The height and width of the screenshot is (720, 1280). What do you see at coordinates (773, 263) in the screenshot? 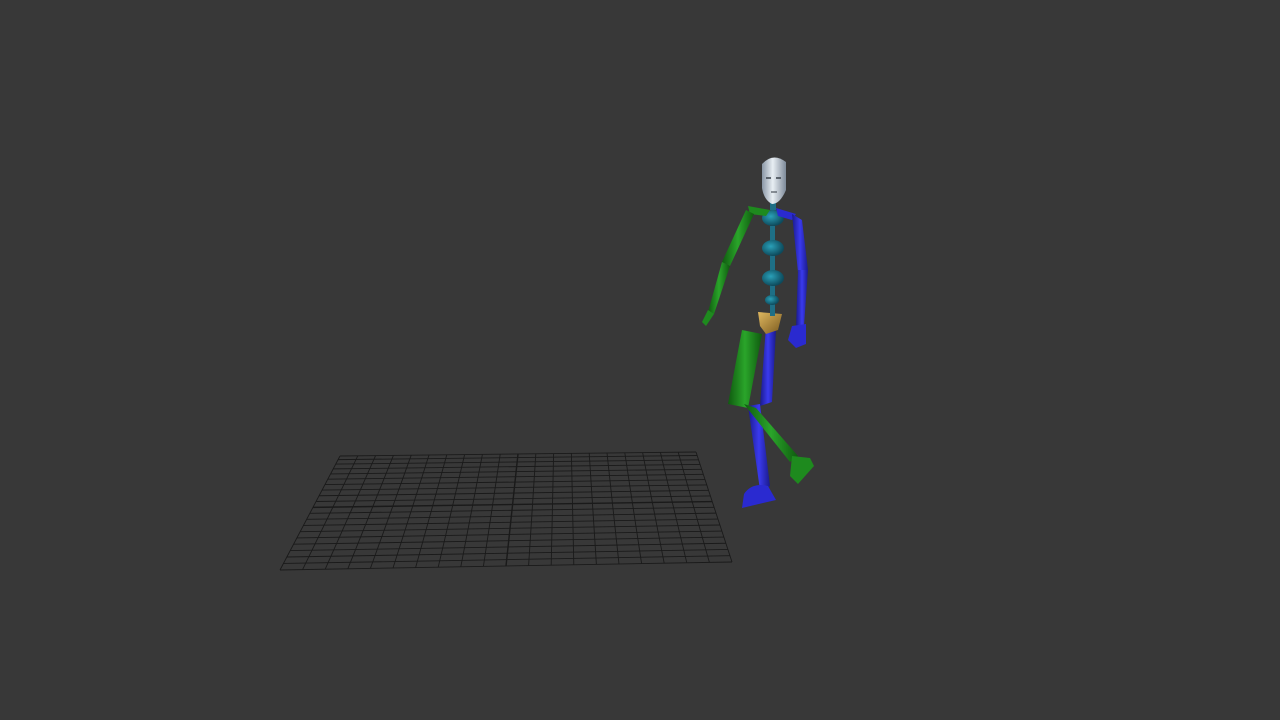
I see `biped-spine` at bounding box center [773, 263].